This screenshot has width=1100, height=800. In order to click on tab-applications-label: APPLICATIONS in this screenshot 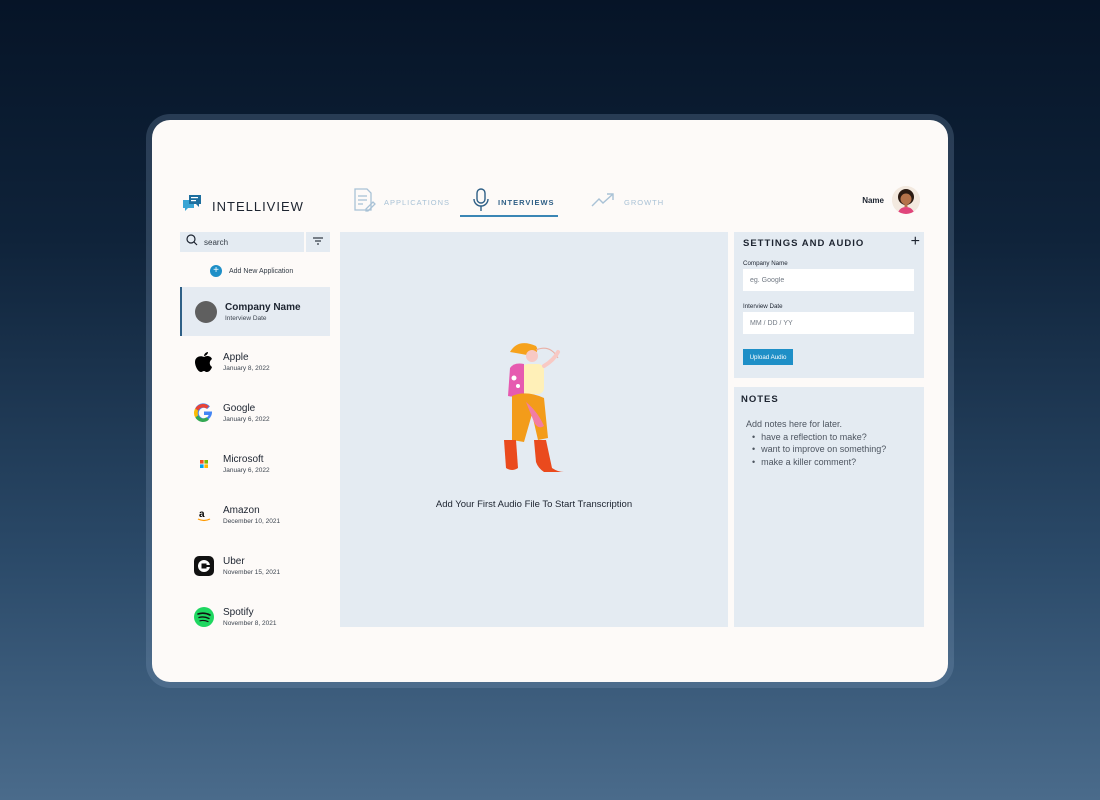, I will do `click(417, 202)`.